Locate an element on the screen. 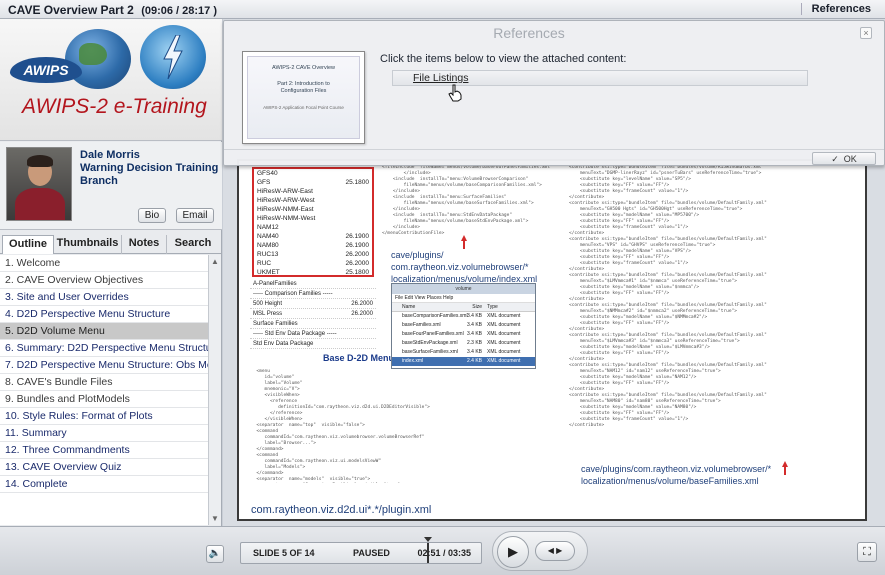 The width and height of the screenshot is (885, 575). thumb-line3: Configuration Files is located at coordinates (303, 91).